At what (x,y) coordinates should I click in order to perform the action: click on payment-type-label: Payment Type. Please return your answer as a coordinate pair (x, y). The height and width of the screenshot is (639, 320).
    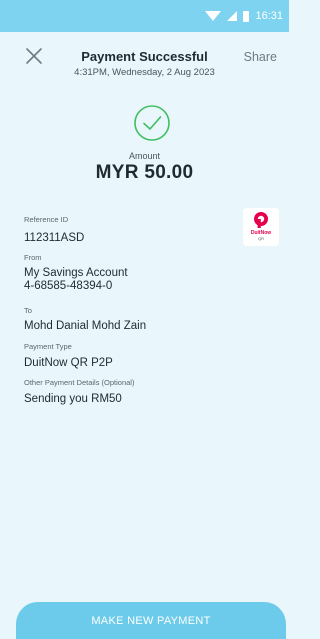
    Looking at the image, I should click on (48, 346).